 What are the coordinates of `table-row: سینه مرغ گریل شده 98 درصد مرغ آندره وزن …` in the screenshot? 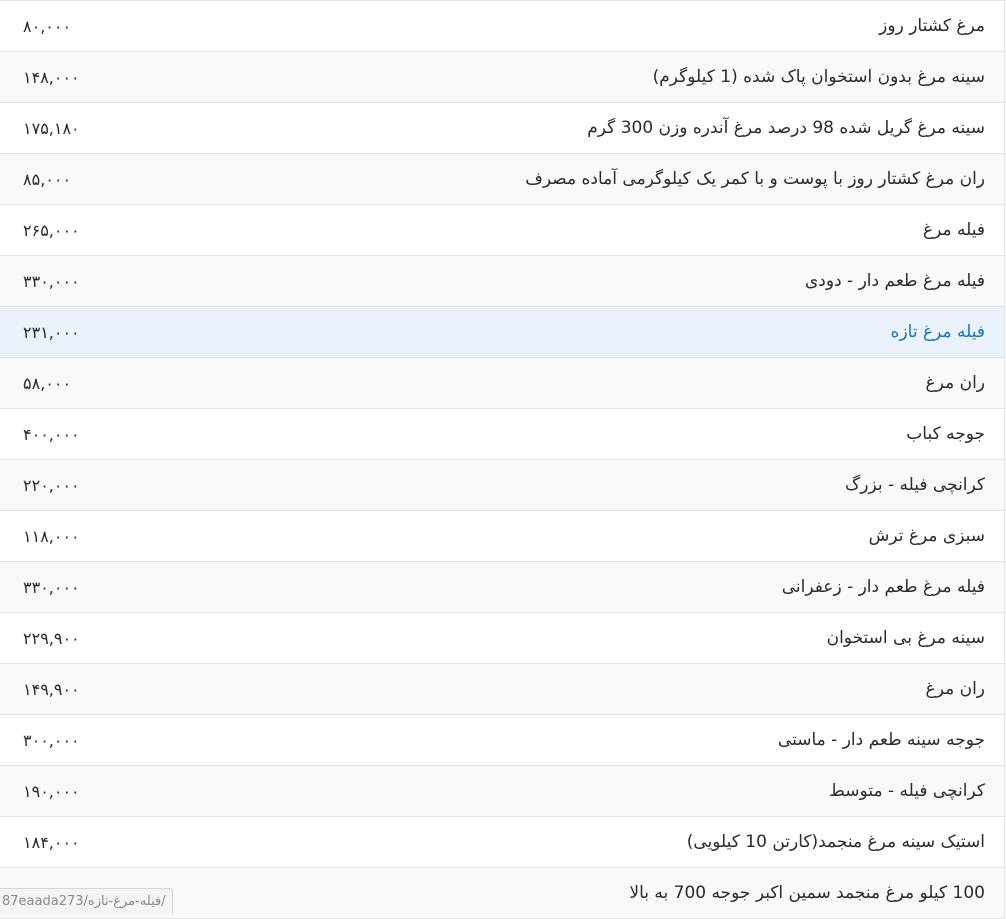 It's located at (502, 128).